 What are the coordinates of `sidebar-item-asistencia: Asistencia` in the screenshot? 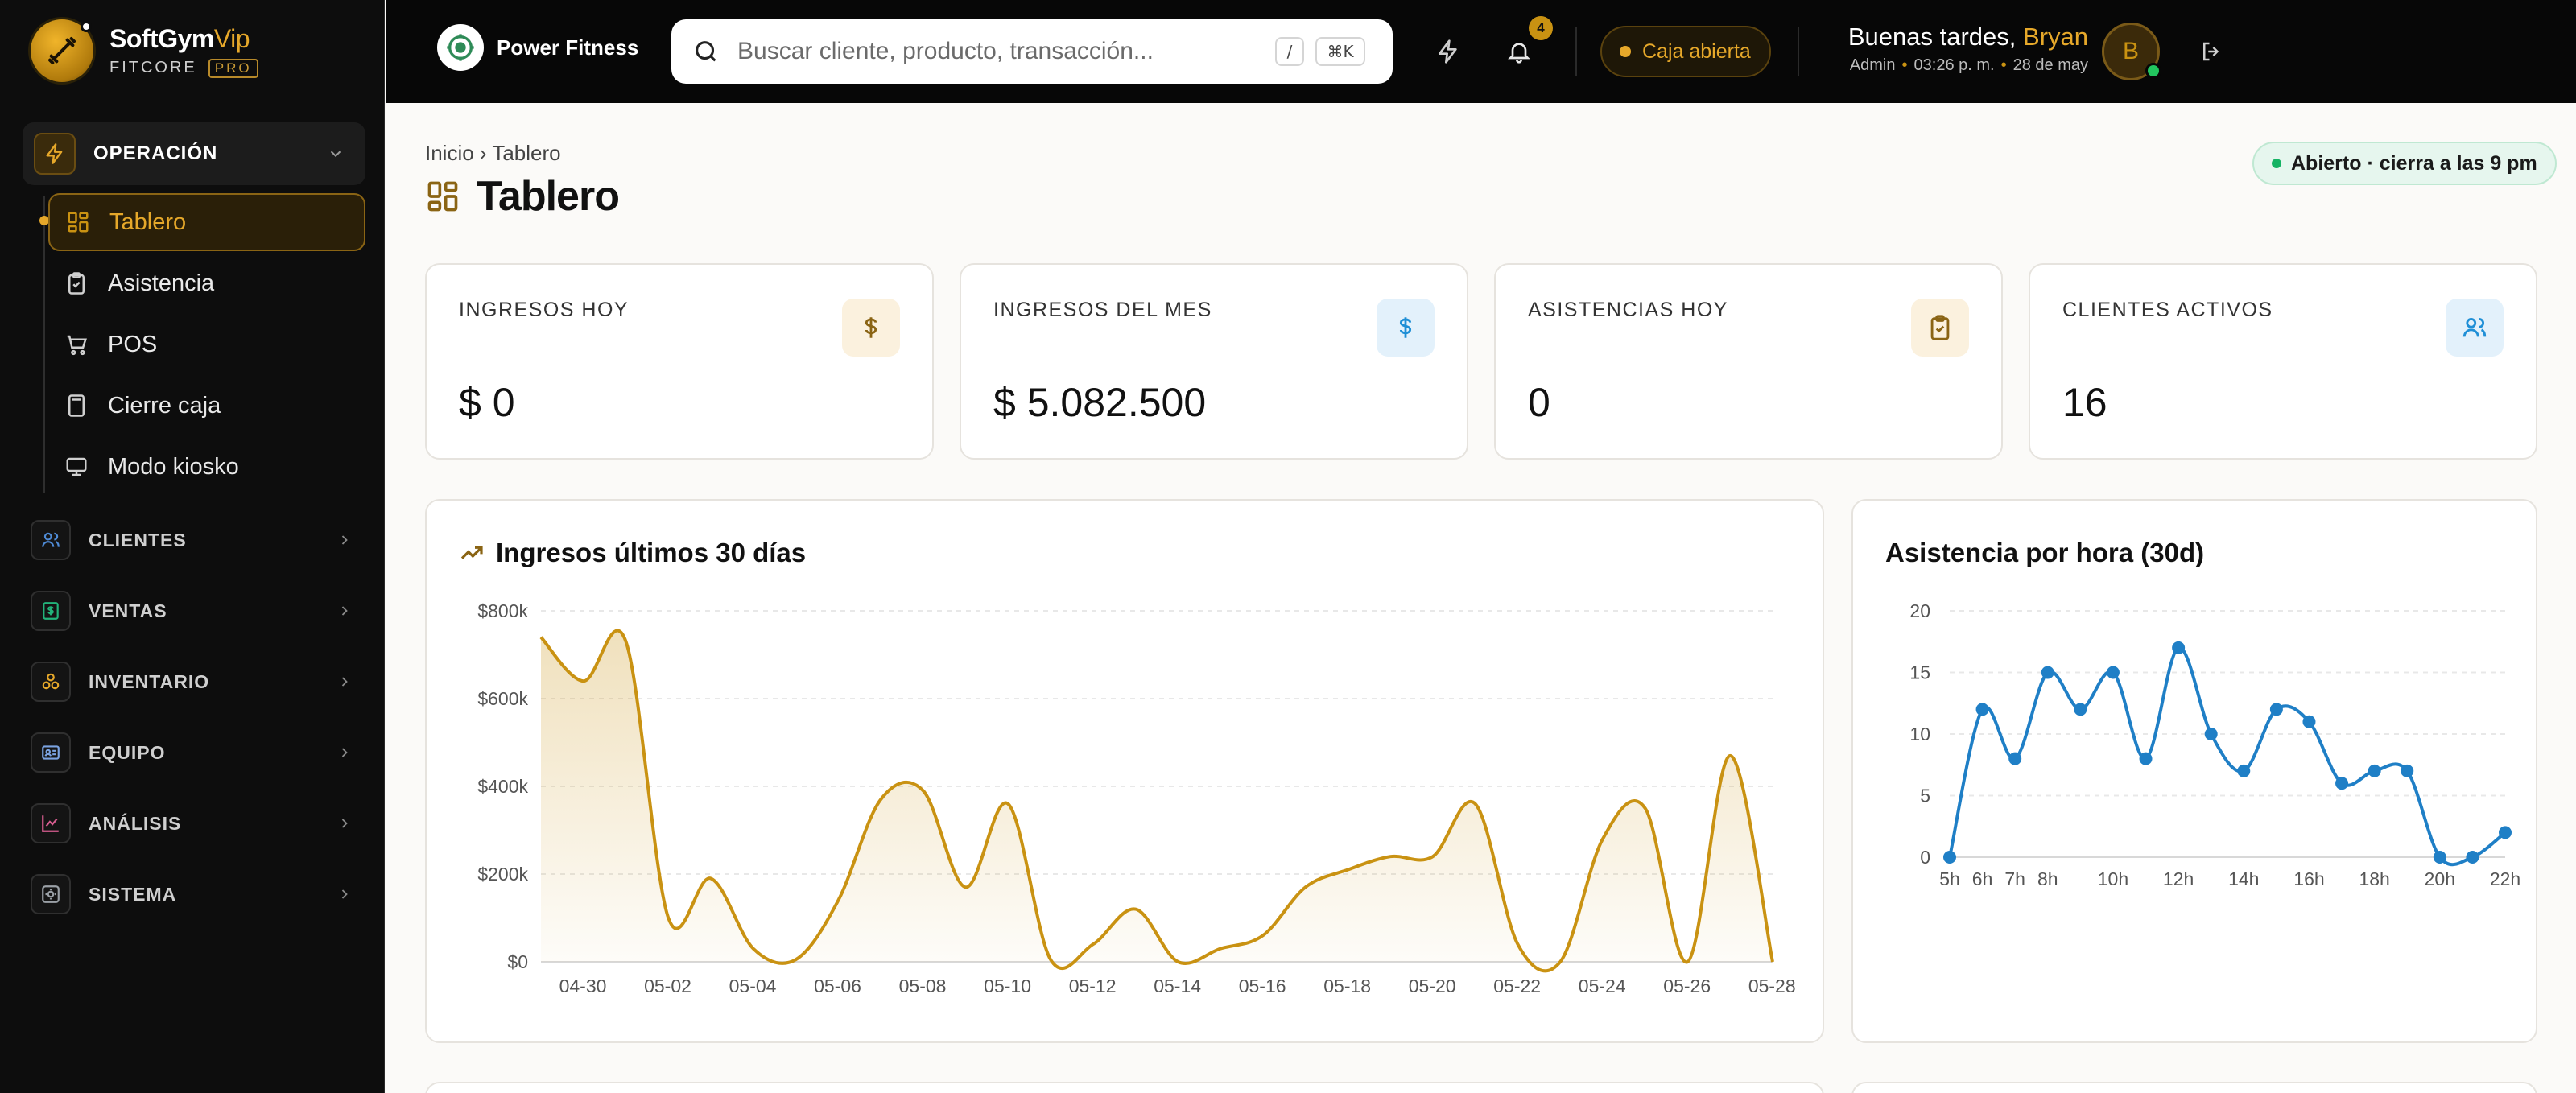 It's located at (206, 283).